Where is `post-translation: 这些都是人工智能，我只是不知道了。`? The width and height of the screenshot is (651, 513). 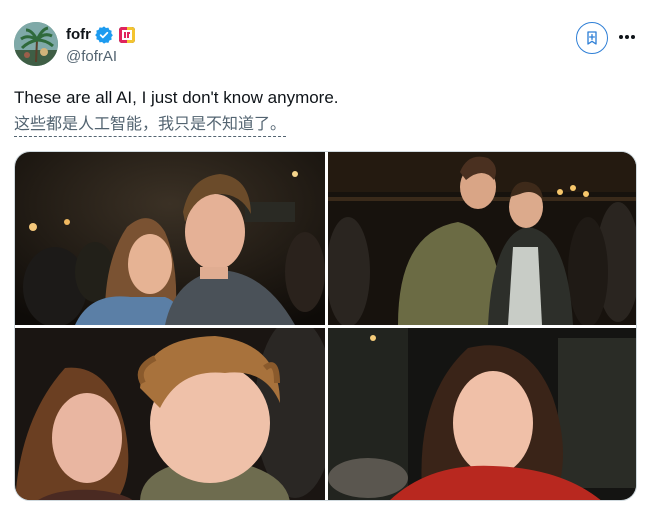
post-translation: 这些都是人工智能，我只是不知道了。 is located at coordinates (150, 125).